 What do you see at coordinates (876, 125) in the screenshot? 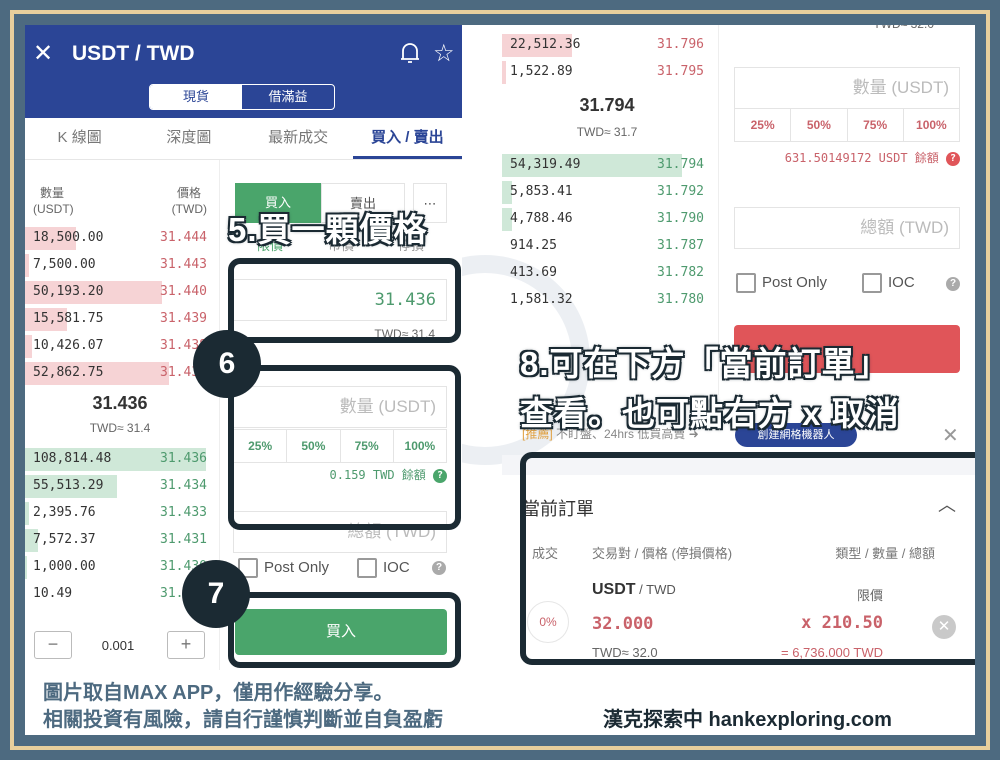
I see `pct-75-button: 75%` at bounding box center [876, 125].